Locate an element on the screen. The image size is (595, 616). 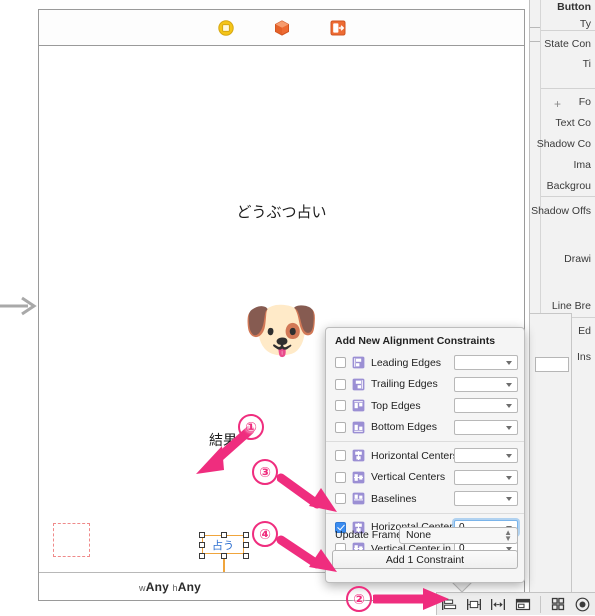
selected-button: 占う is located at coordinates (224, 545).